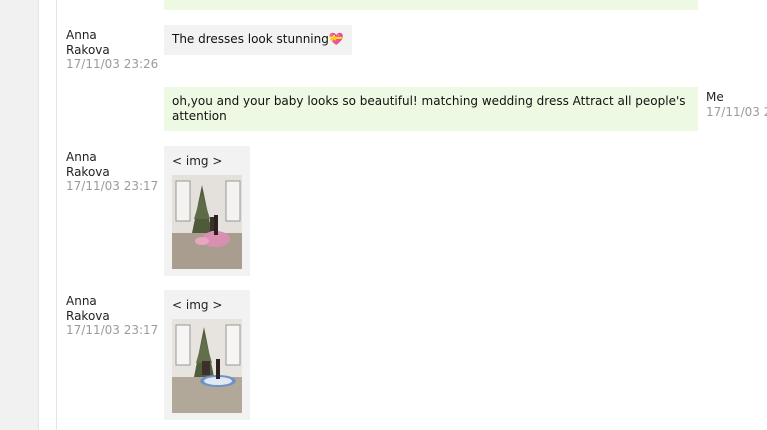 This screenshot has width=767, height=430. What do you see at coordinates (715, 97) in the screenshot?
I see `sender-name: Me` at bounding box center [715, 97].